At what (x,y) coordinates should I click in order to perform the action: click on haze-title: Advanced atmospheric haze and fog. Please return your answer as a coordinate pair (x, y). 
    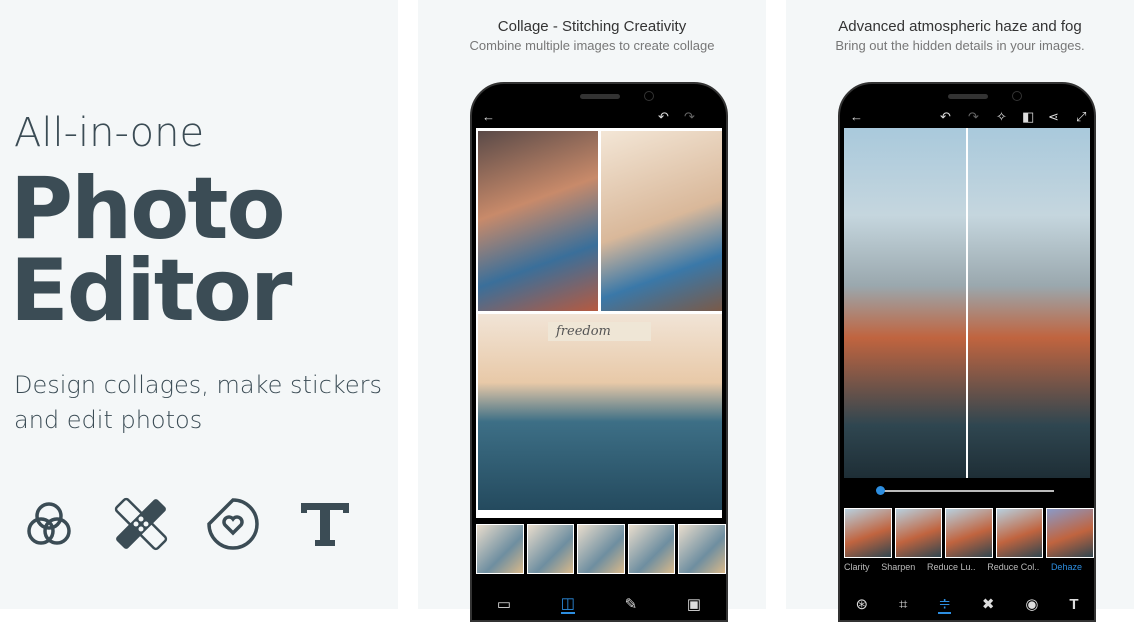
    Looking at the image, I should click on (960, 26).